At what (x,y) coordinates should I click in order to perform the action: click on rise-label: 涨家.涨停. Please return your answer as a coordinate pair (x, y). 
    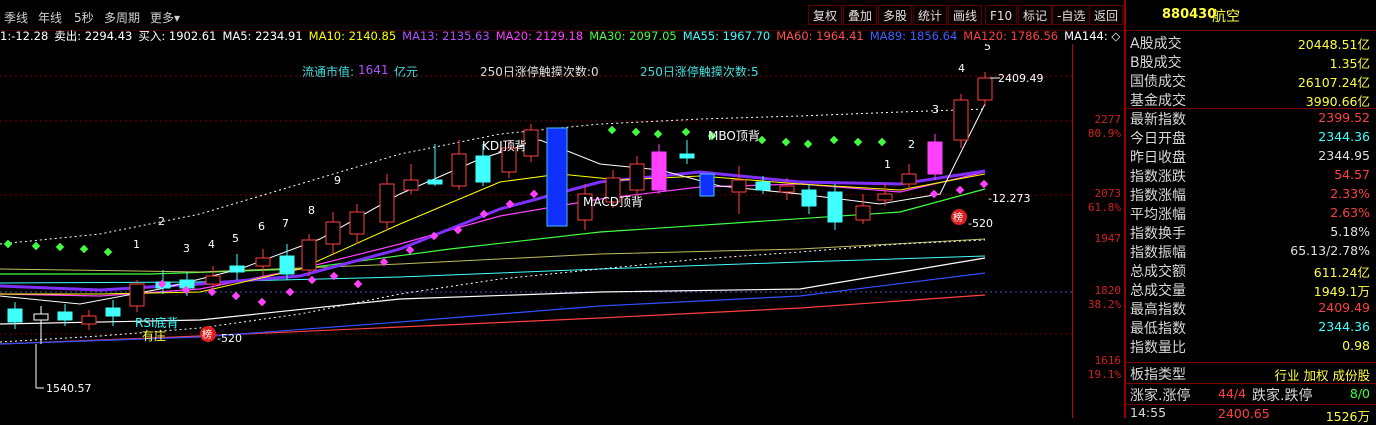
    Looking at the image, I should click on (1160, 396).